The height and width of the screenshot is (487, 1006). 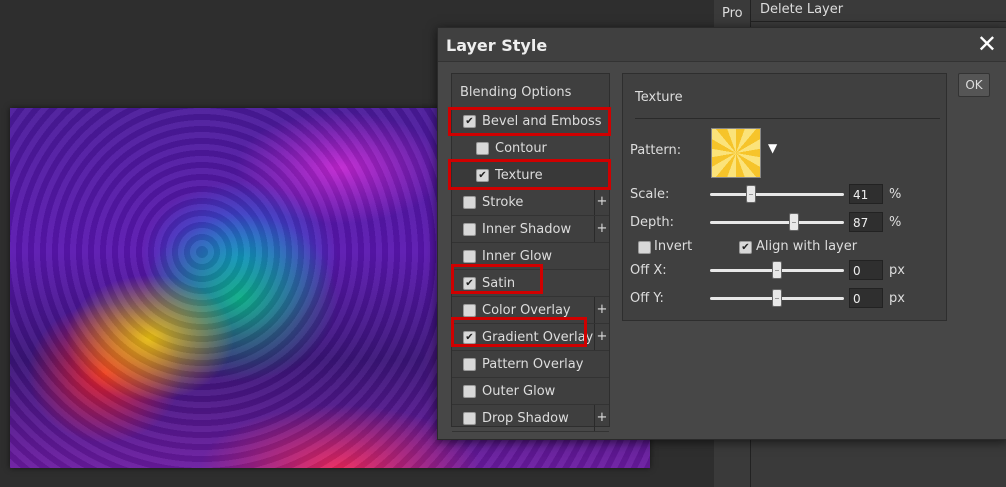 What do you see at coordinates (974, 85) in the screenshot?
I see `ok-button: OK` at bounding box center [974, 85].